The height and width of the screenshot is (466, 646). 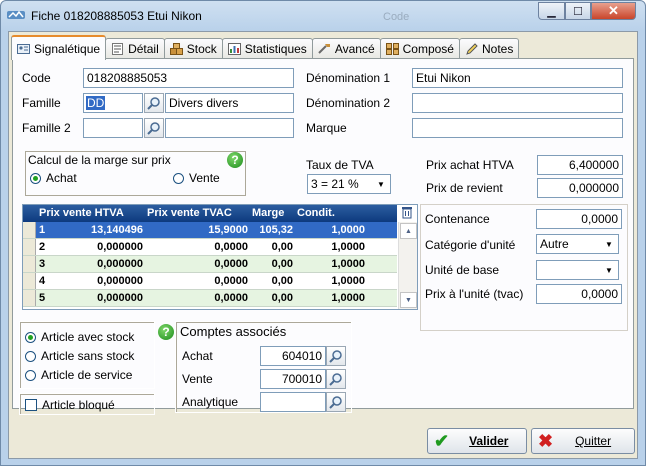 I want to click on compte-vente-search-button, so click(x=336, y=379).